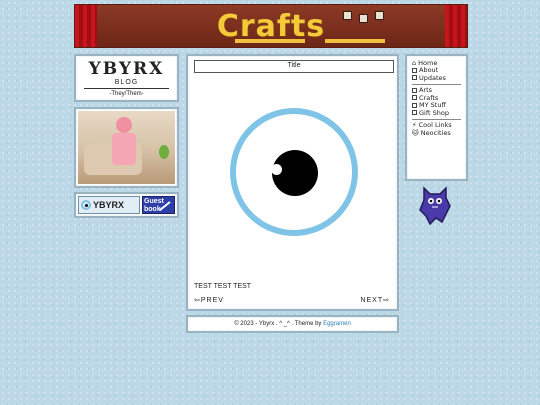 Image resolution: width=540 pixels, height=405 pixels. What do you see at coordinates (337, 324) in the screenshot?
I see `theme-credit-link: Eggramen` at bounding box center [337, 324].